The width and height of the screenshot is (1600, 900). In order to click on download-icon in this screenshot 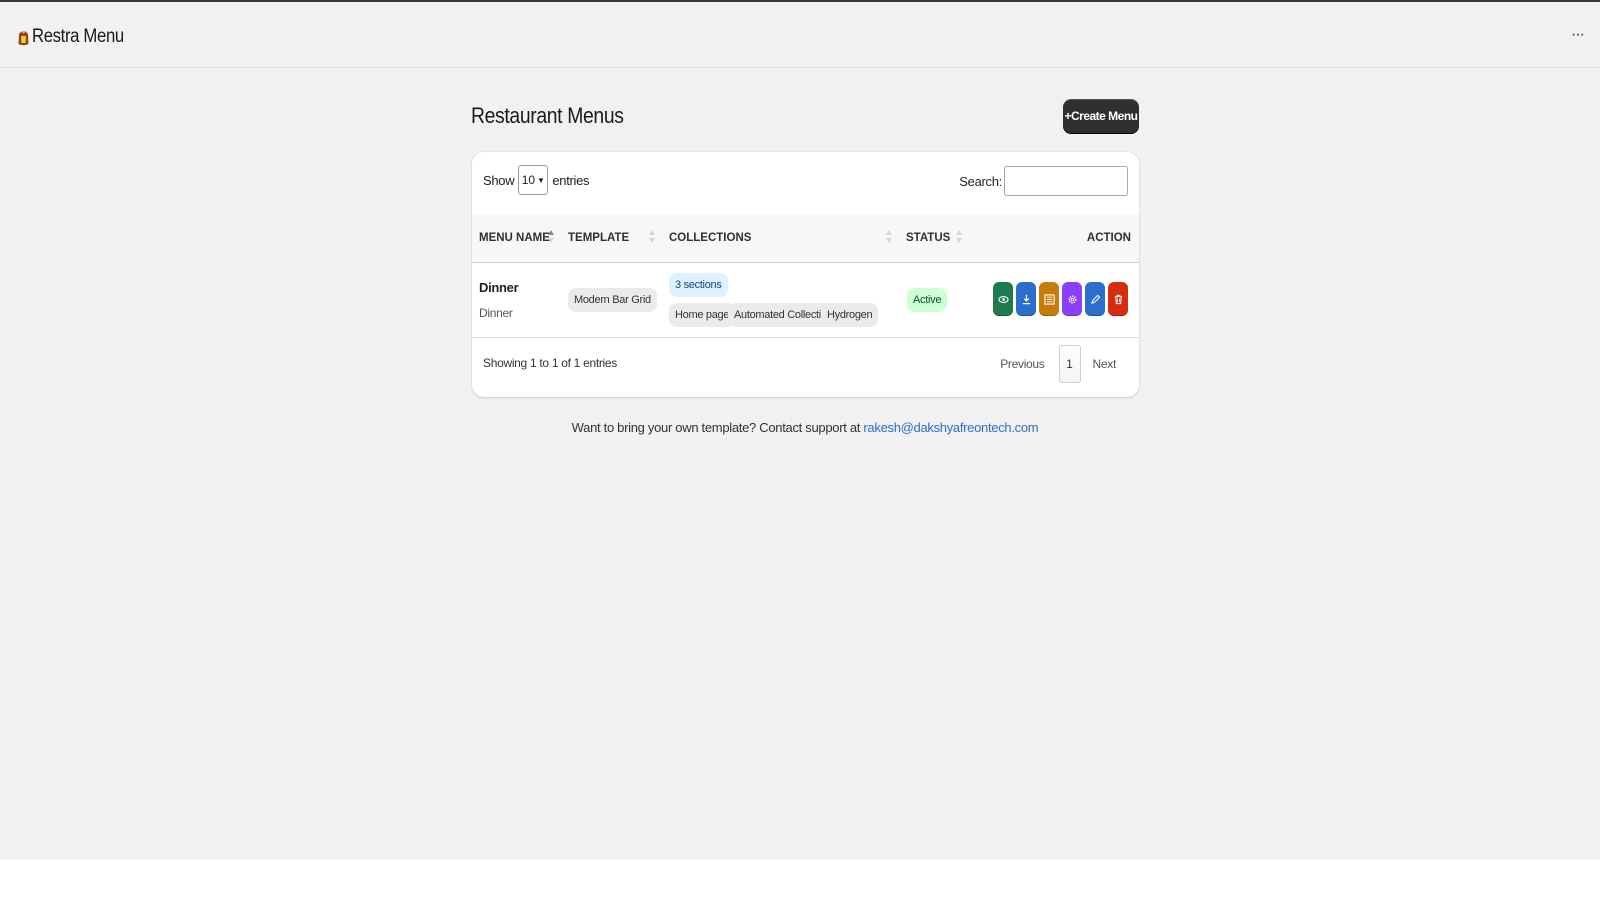, I will do `click(1026, 299)`.